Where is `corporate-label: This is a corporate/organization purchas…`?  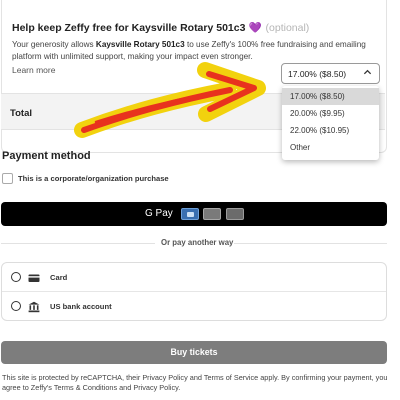
corporate-label: This is a corporate/organization purchas… is located at coordinates (93, 178).